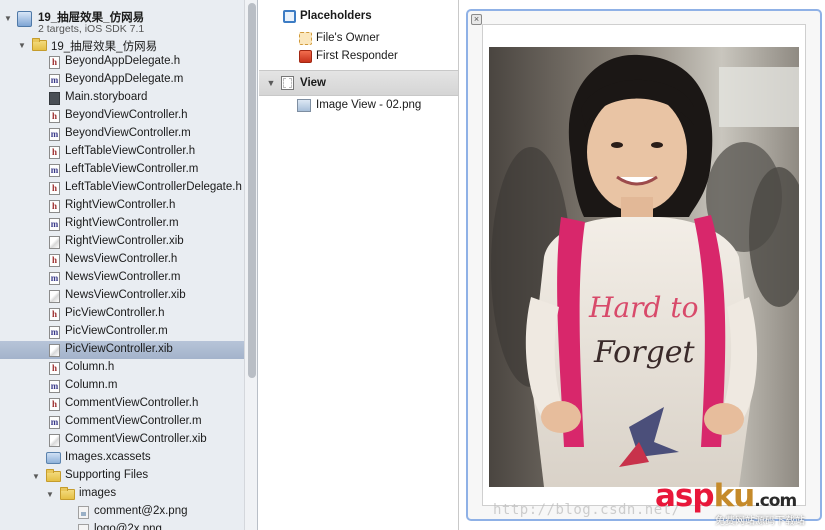 The width and height of the screenshot is (825, 530). Describe the element at coordinates (304, 105) in the screenshot. I see `image-view-icon` at that location.